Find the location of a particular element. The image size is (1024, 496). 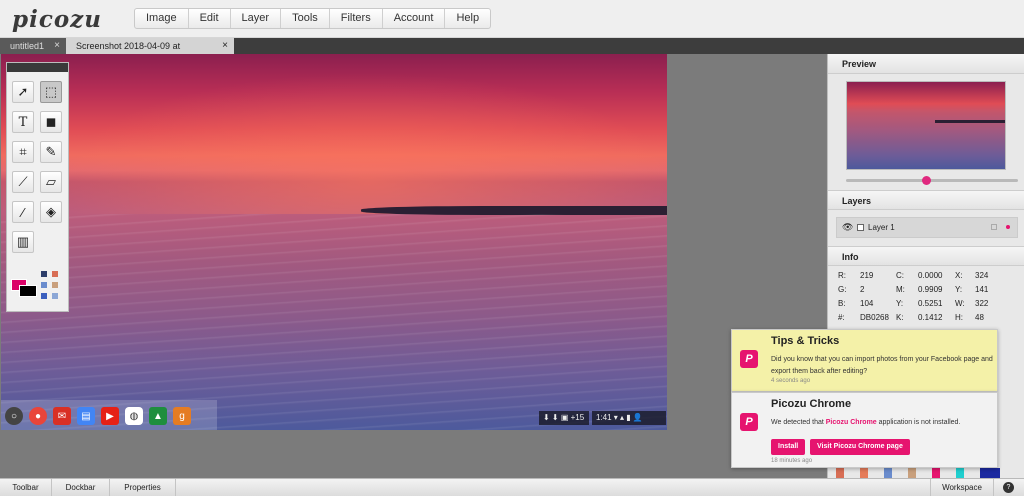

image-taskbar: ○ ● ✉ ▤ ▶ ◍ ▲ g is located at coordinates (109, 415).